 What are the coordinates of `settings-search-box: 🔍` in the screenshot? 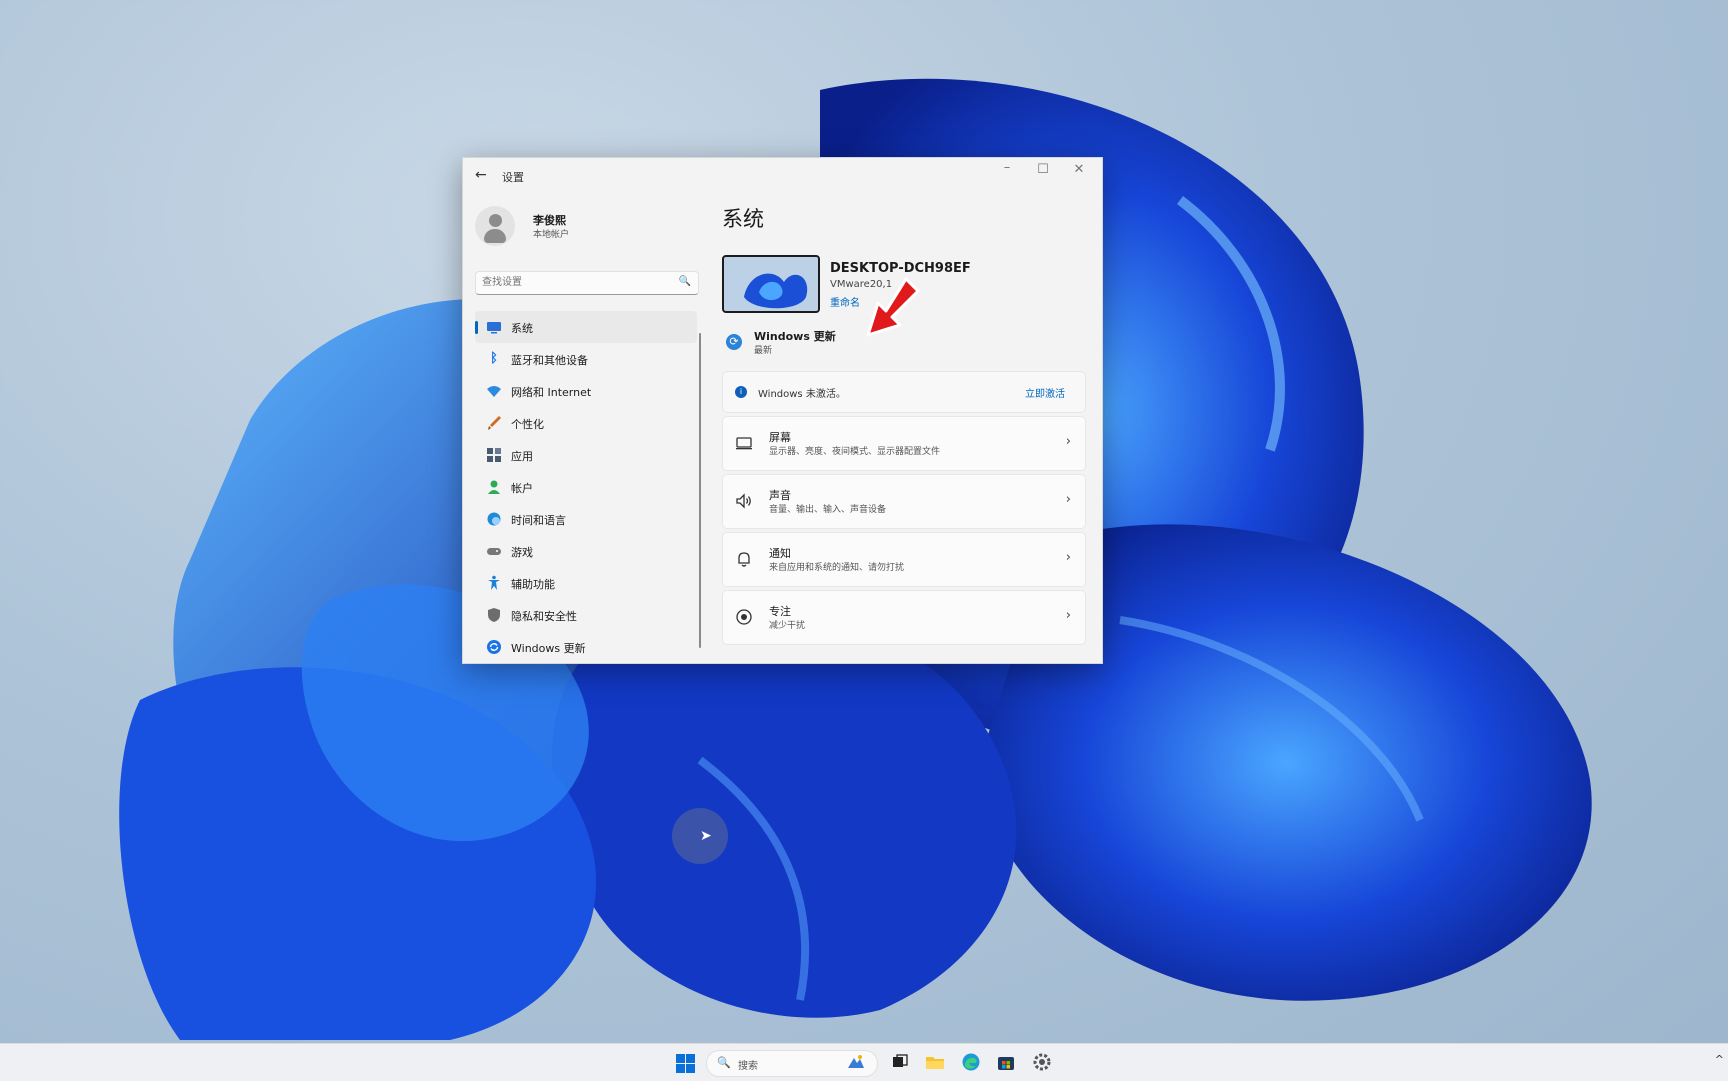 It's located at (587, 283).